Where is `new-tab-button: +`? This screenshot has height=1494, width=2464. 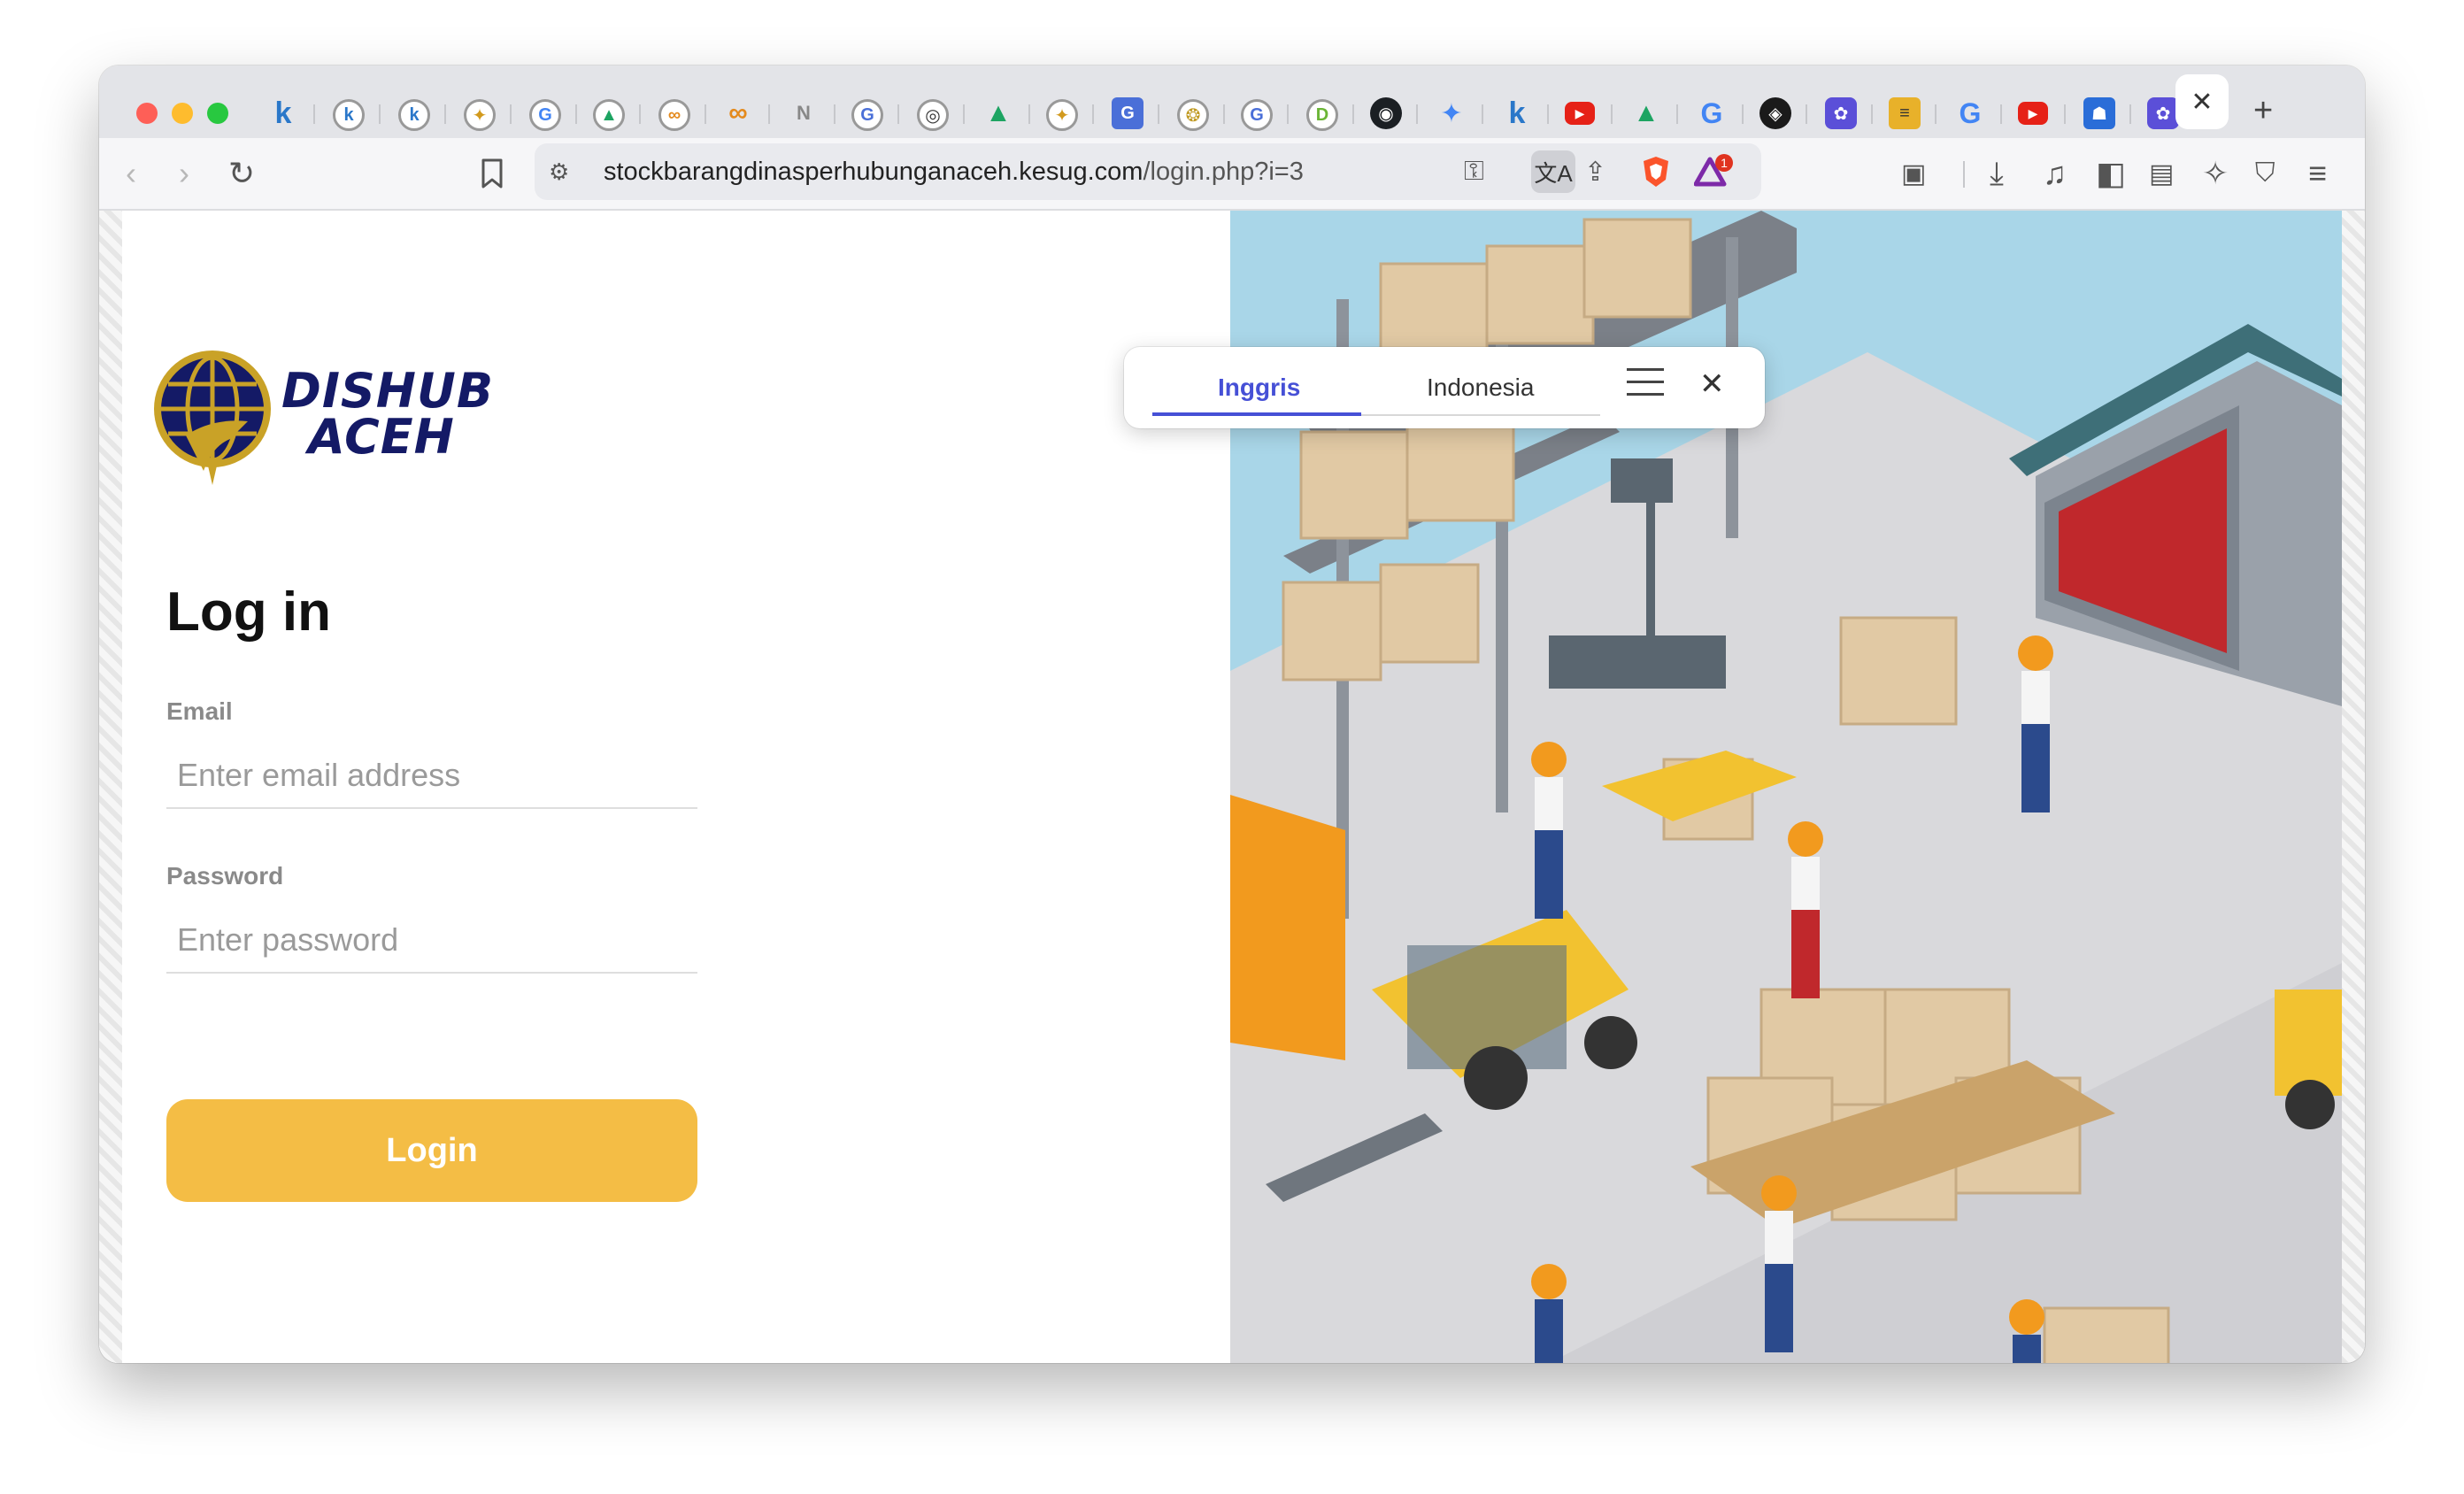 new-tab-button: + is located at coordinates (2263, 111).